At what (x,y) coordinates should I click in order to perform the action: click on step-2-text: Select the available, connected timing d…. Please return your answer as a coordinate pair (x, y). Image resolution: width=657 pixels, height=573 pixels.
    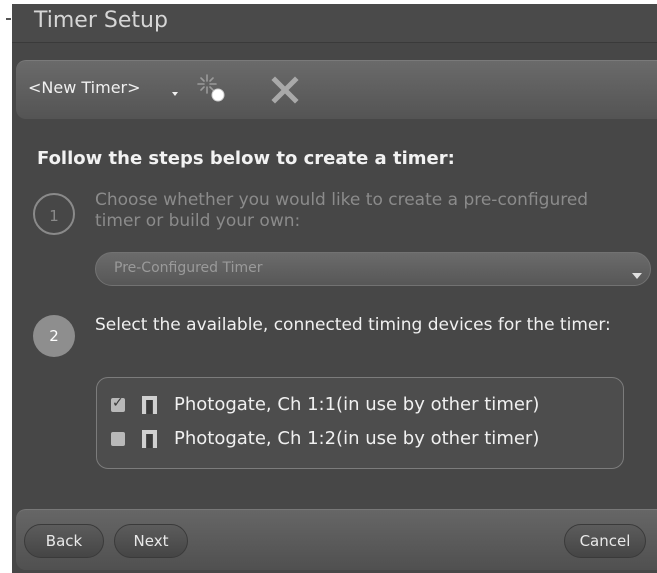
    Looking at the image, I should click on (353, 325).